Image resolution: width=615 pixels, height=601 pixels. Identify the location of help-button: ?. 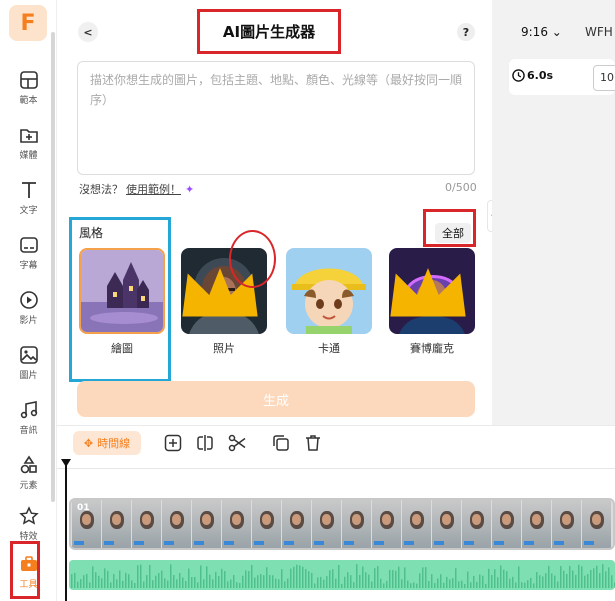
(466, 32).